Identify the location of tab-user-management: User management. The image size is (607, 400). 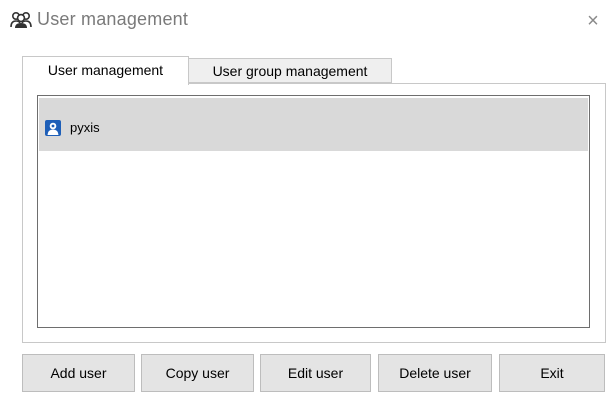
(105, 70).